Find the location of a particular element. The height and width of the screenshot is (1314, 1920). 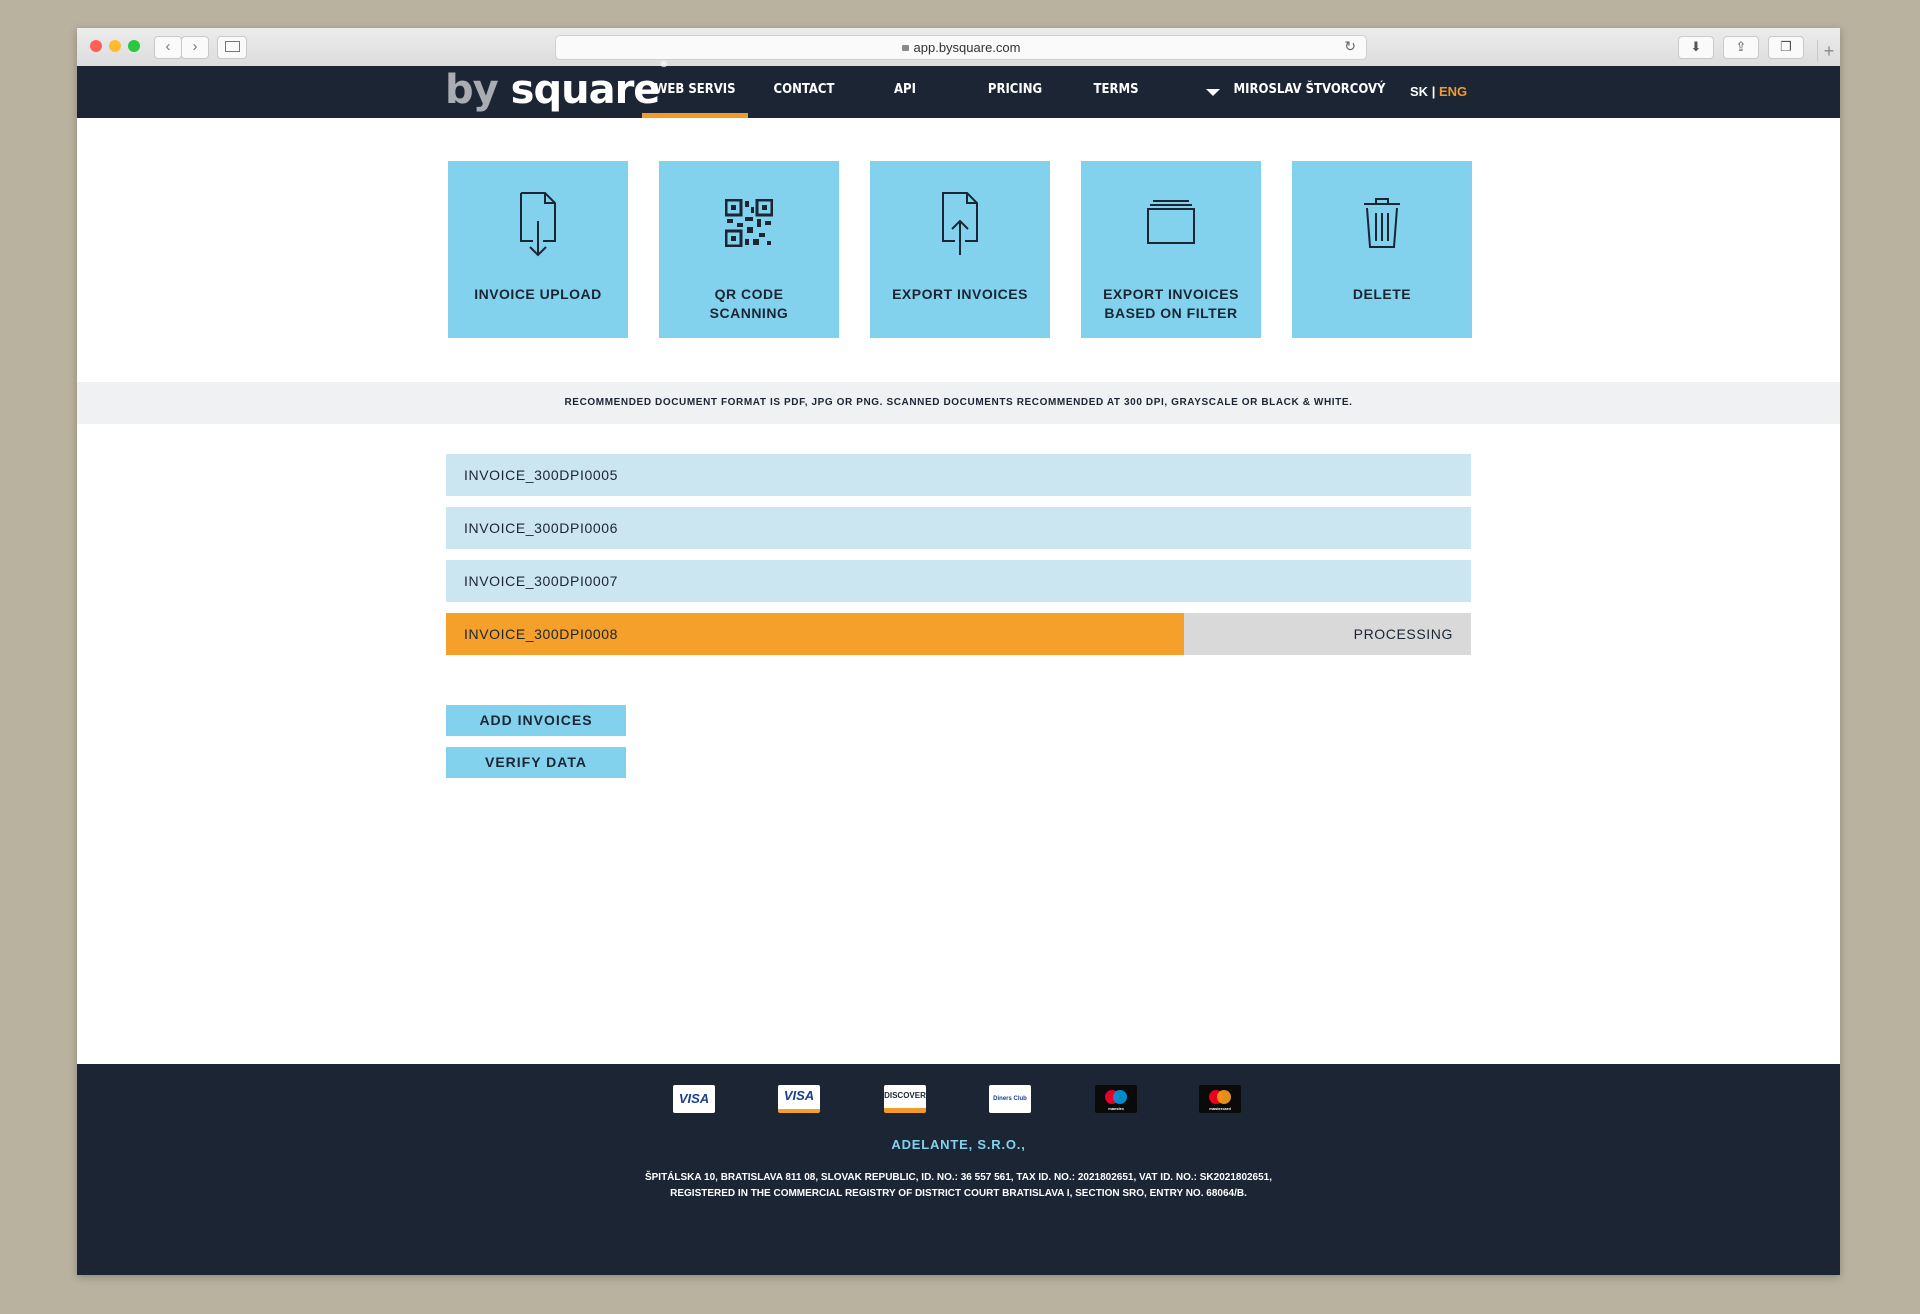

visa-card-logo: VISA is located at coordinates (694, 1099).